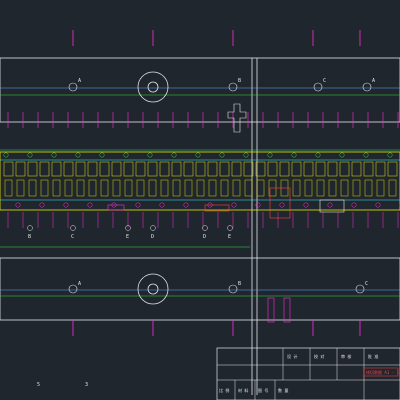 This screenshot has height=400, width=400. I want to click on title-cell: 校 对, so click(319, 356).